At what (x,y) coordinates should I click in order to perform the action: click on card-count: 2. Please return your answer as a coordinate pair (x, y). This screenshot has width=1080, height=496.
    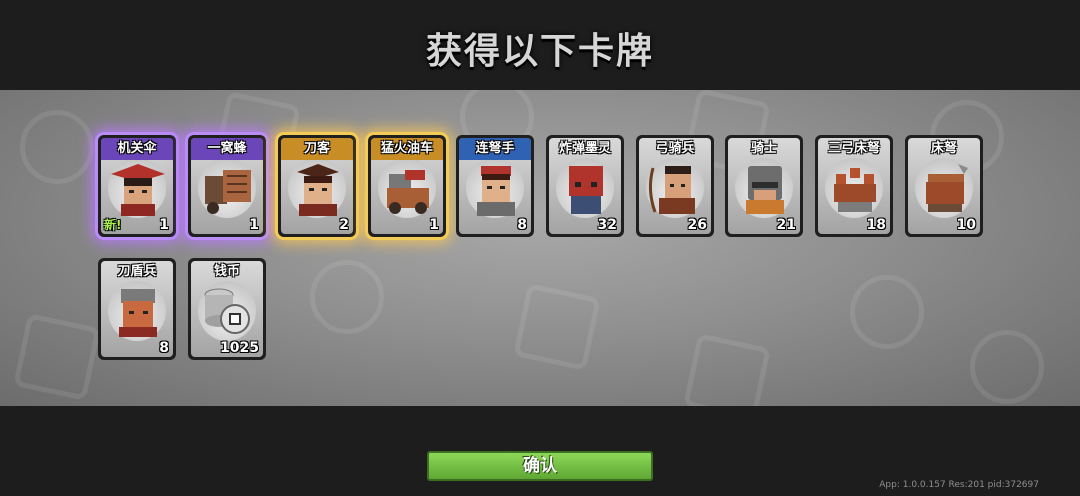
    Looking at the image, I should click on (344, 225).